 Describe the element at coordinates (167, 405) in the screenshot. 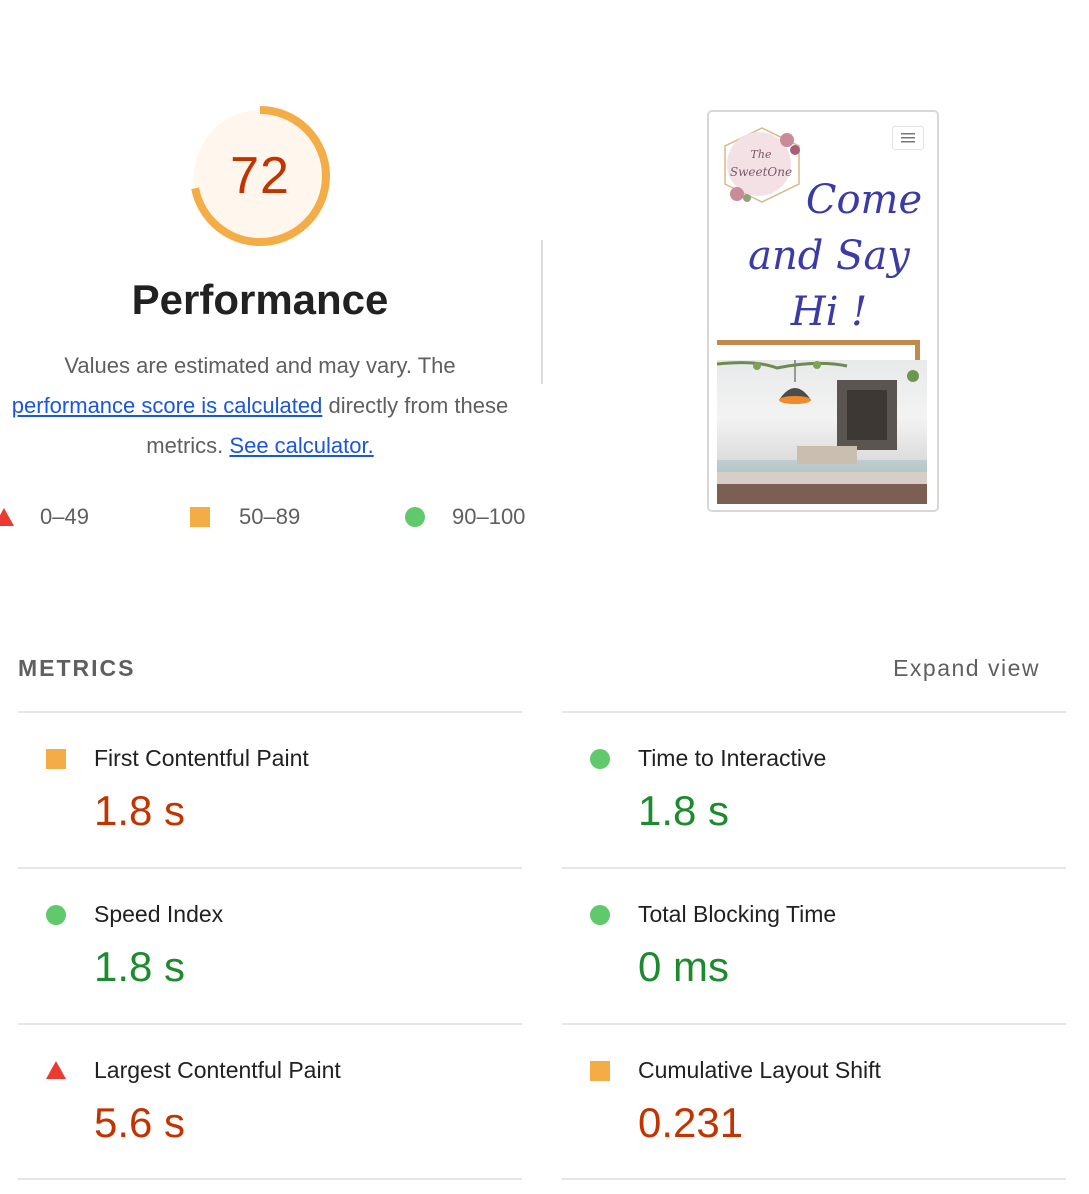

I see `score-calculated-link: performance score is calculated` at that location.